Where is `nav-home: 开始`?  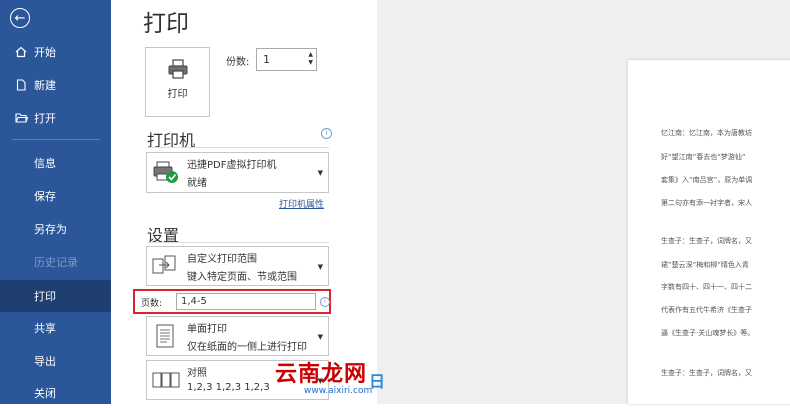 nav-home: 开始 is located at coordinates (55, 52).